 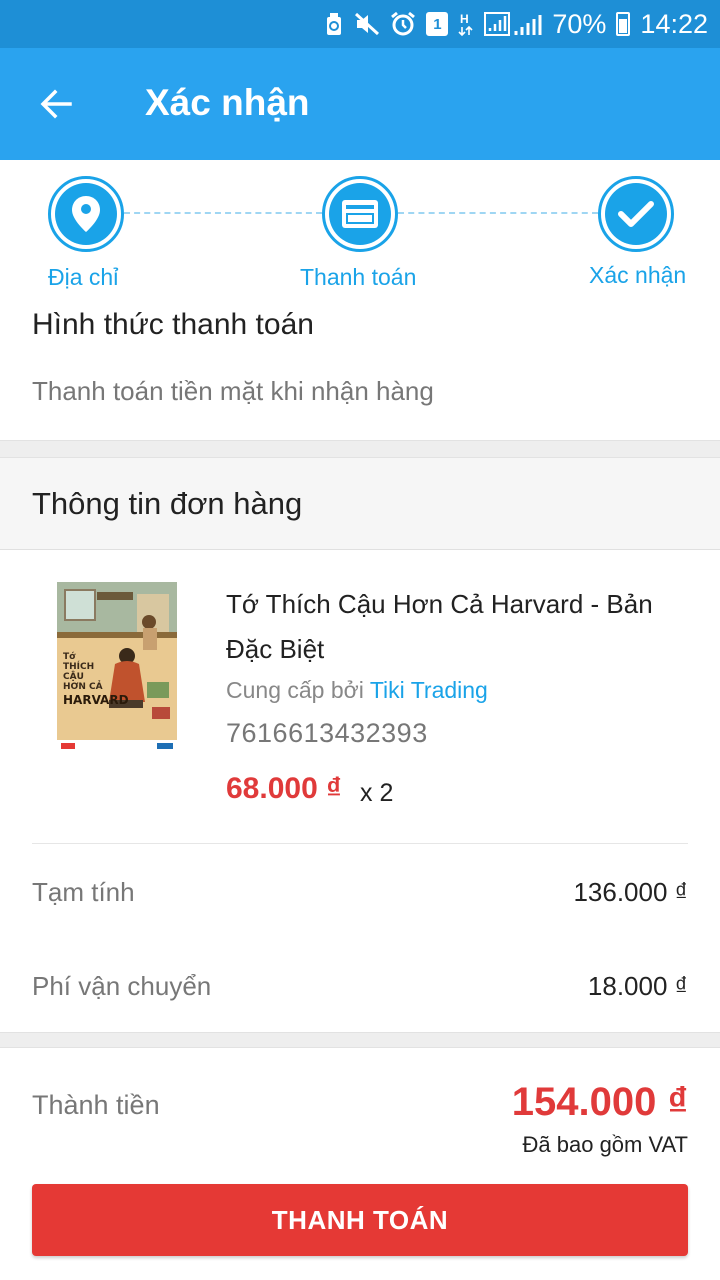 I want to click on location-pin-icon, so click(x=86, y=214).